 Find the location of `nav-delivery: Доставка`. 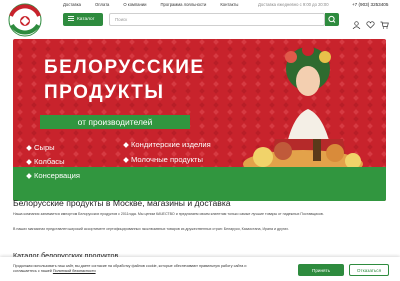

nav-delivery: Доставка is located at coordinates (72, 4).